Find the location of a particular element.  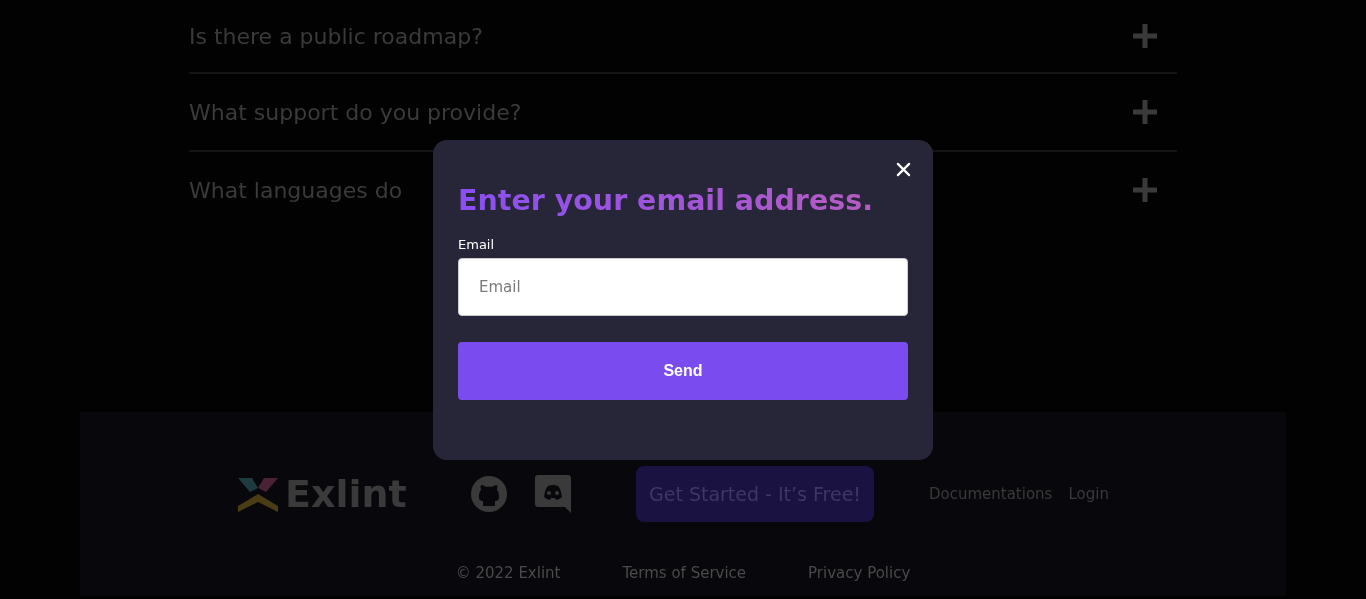

faq-question: Is there a public roadmap? is located at coordinates (336, 36).